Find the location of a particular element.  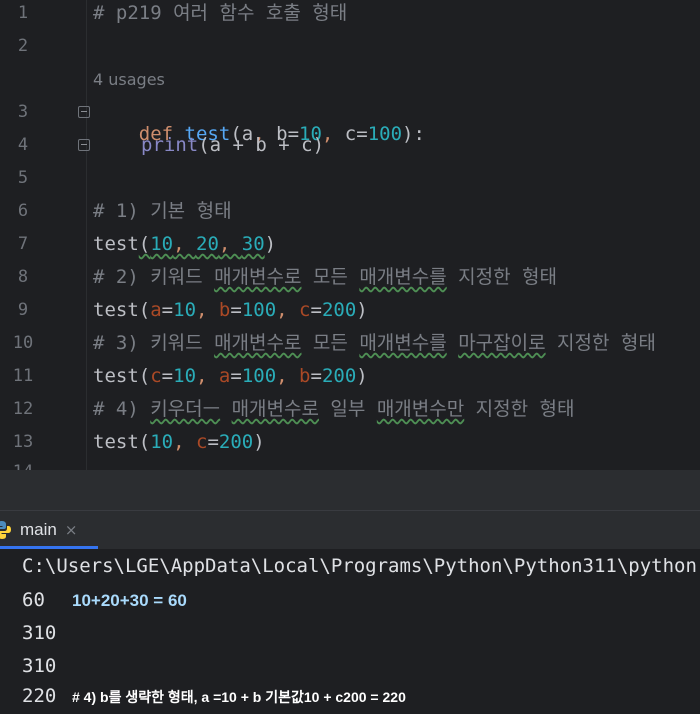

line-number: 1 is located at coordinates (23, 13).